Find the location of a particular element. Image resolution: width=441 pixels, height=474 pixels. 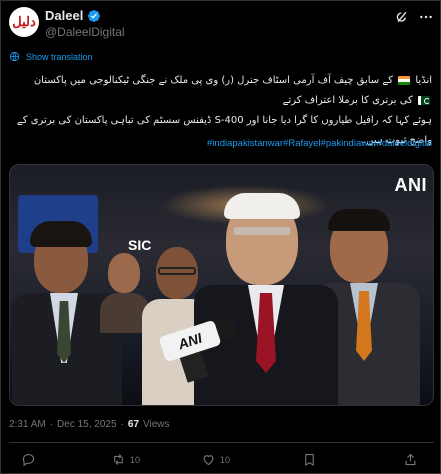

tweet-actions: 10 10 is located at coordinates (221, 462).